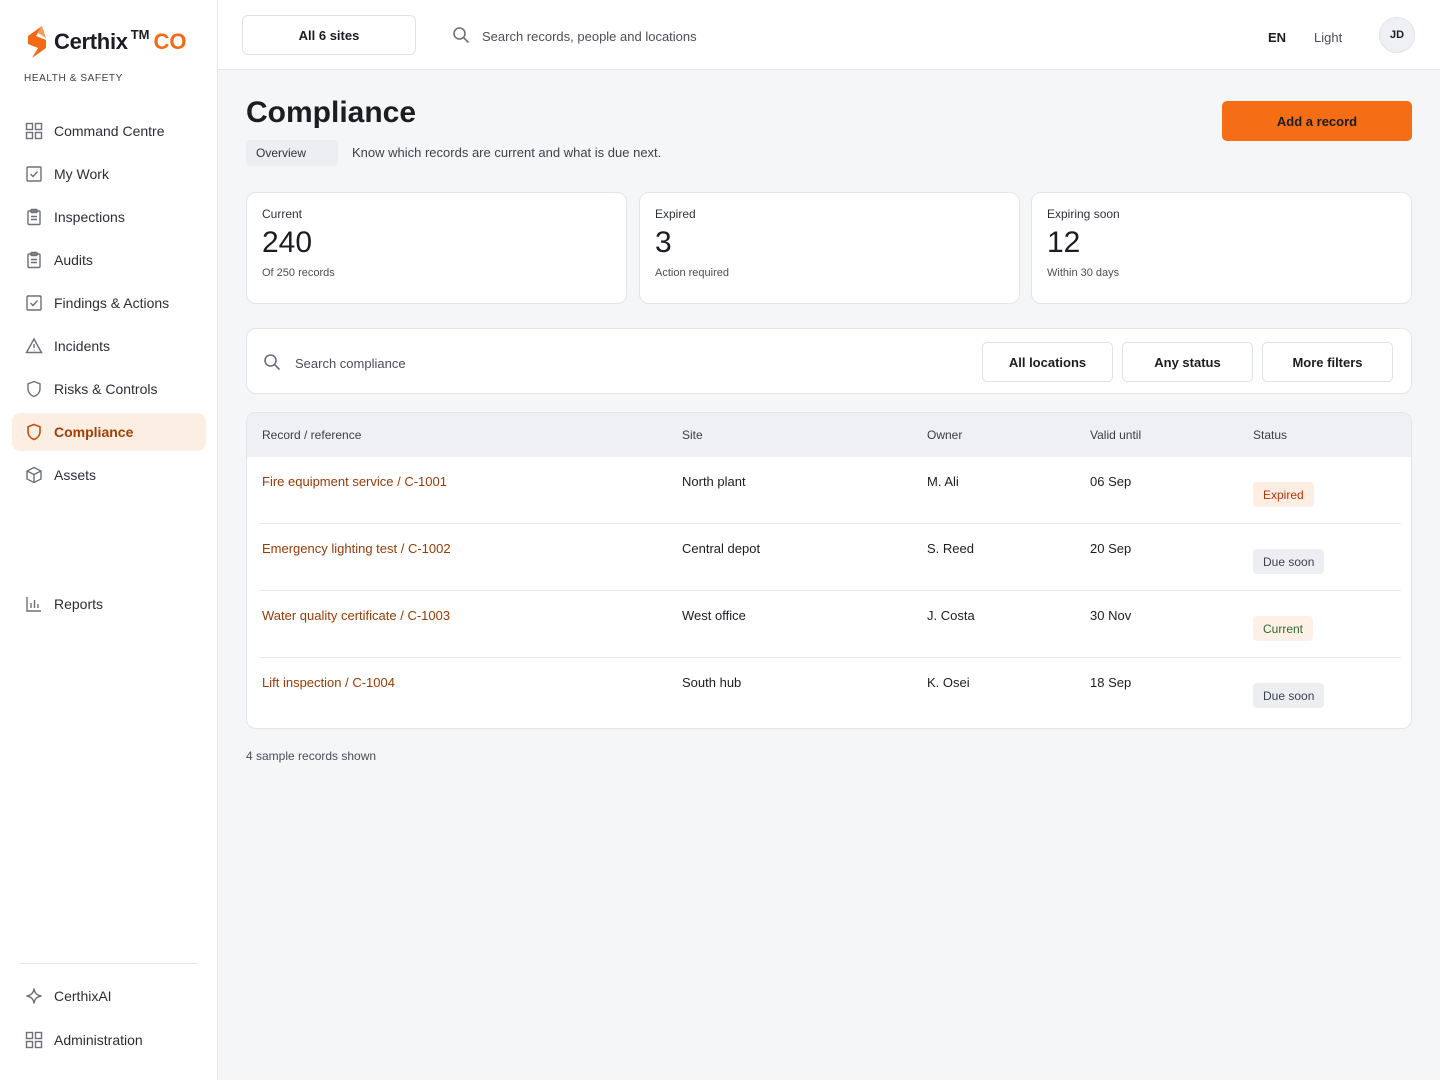 The height and width of the screenshot is (1080, 1440). Describe the element at coordinates (334, 363) in the screenshot. I see `compliance-search-input: Search compliance` at that location.